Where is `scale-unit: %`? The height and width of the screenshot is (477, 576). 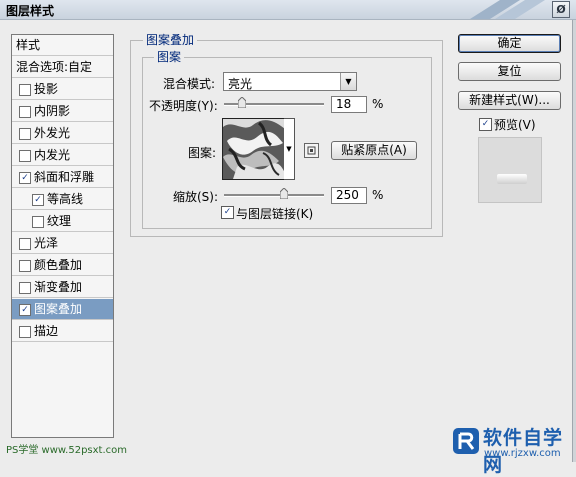 scale-unit: % is located at coordinates (378, 195).